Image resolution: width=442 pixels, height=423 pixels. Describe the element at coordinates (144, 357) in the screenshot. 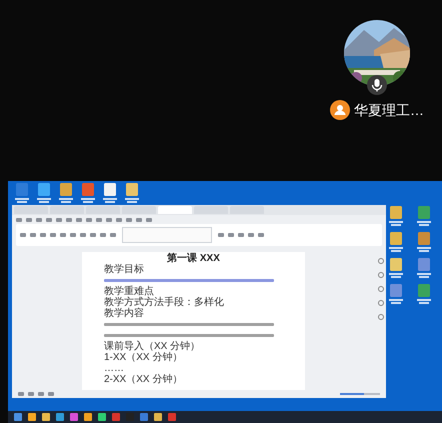

I see `document-line: 1-XX（XX 分钟）` at that location.